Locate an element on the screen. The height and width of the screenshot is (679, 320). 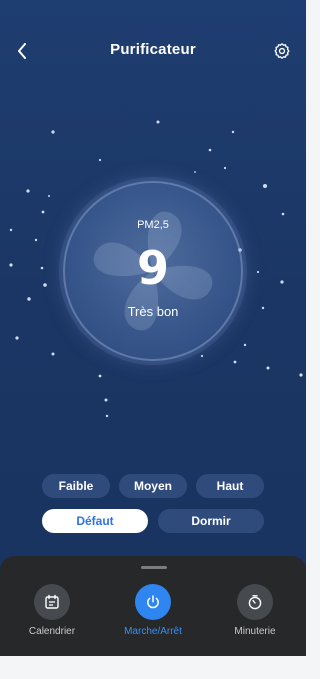
speed-medium-button: Moyen is located at coordinates (153, 486).